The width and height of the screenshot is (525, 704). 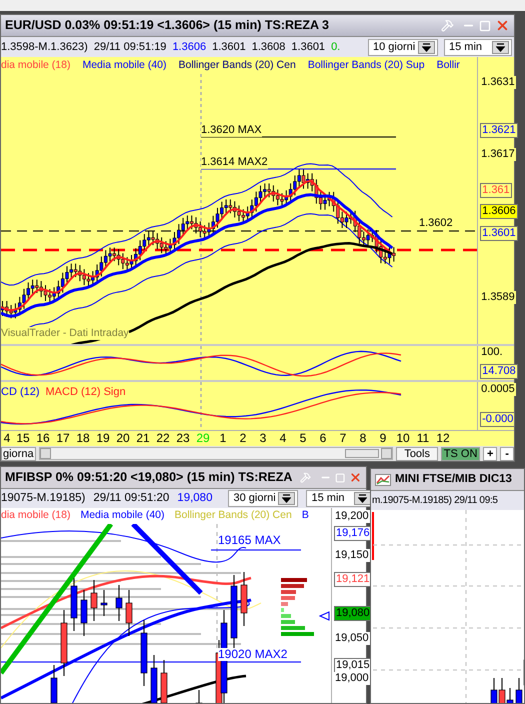 What do you see at coordinates (44, 47) in the screenshot?
I see `quote-value: 1.3598-M.1.3623)` at bounding box center [44, 47].